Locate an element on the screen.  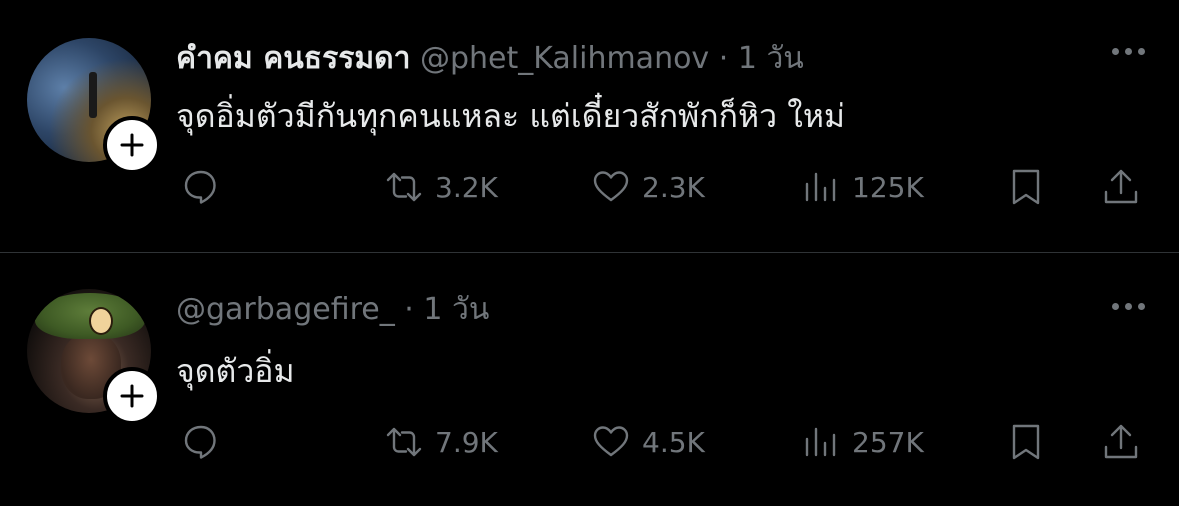
tweet-header: คำคม คนธรรมดา @phet_Kalihmanov · 1 วัน is located at coordinates (490, 59).